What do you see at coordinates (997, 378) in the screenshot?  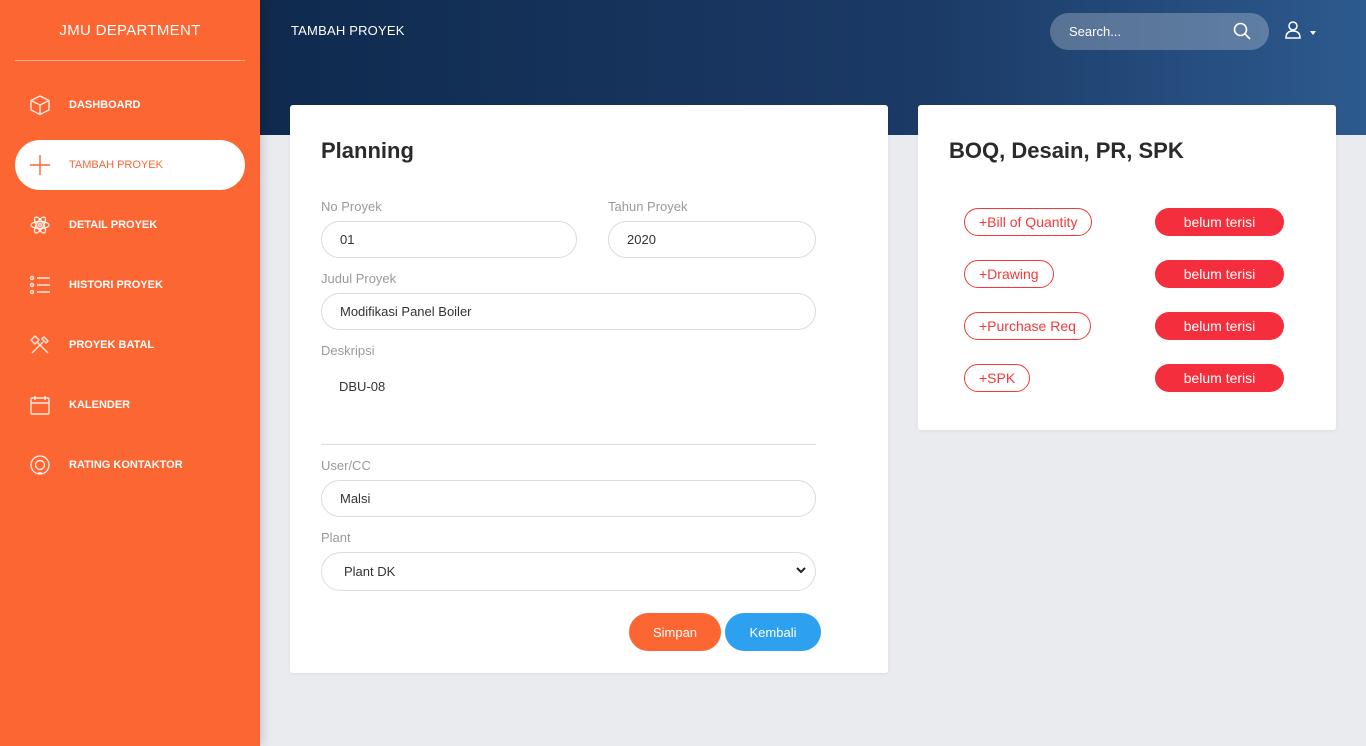 I see `add-spk-link: +SPK` at bounding box center [997, 378].